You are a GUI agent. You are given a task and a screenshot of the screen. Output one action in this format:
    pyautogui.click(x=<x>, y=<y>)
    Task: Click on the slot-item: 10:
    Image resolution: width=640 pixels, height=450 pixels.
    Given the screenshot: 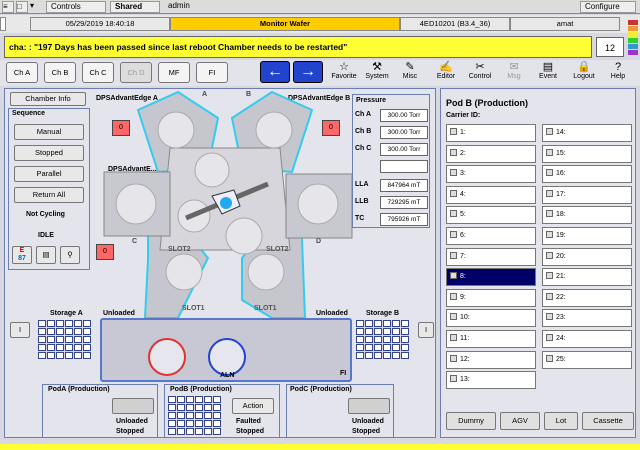 What is the action you would take?
    pyautogui.click(x=491, y=318)
    